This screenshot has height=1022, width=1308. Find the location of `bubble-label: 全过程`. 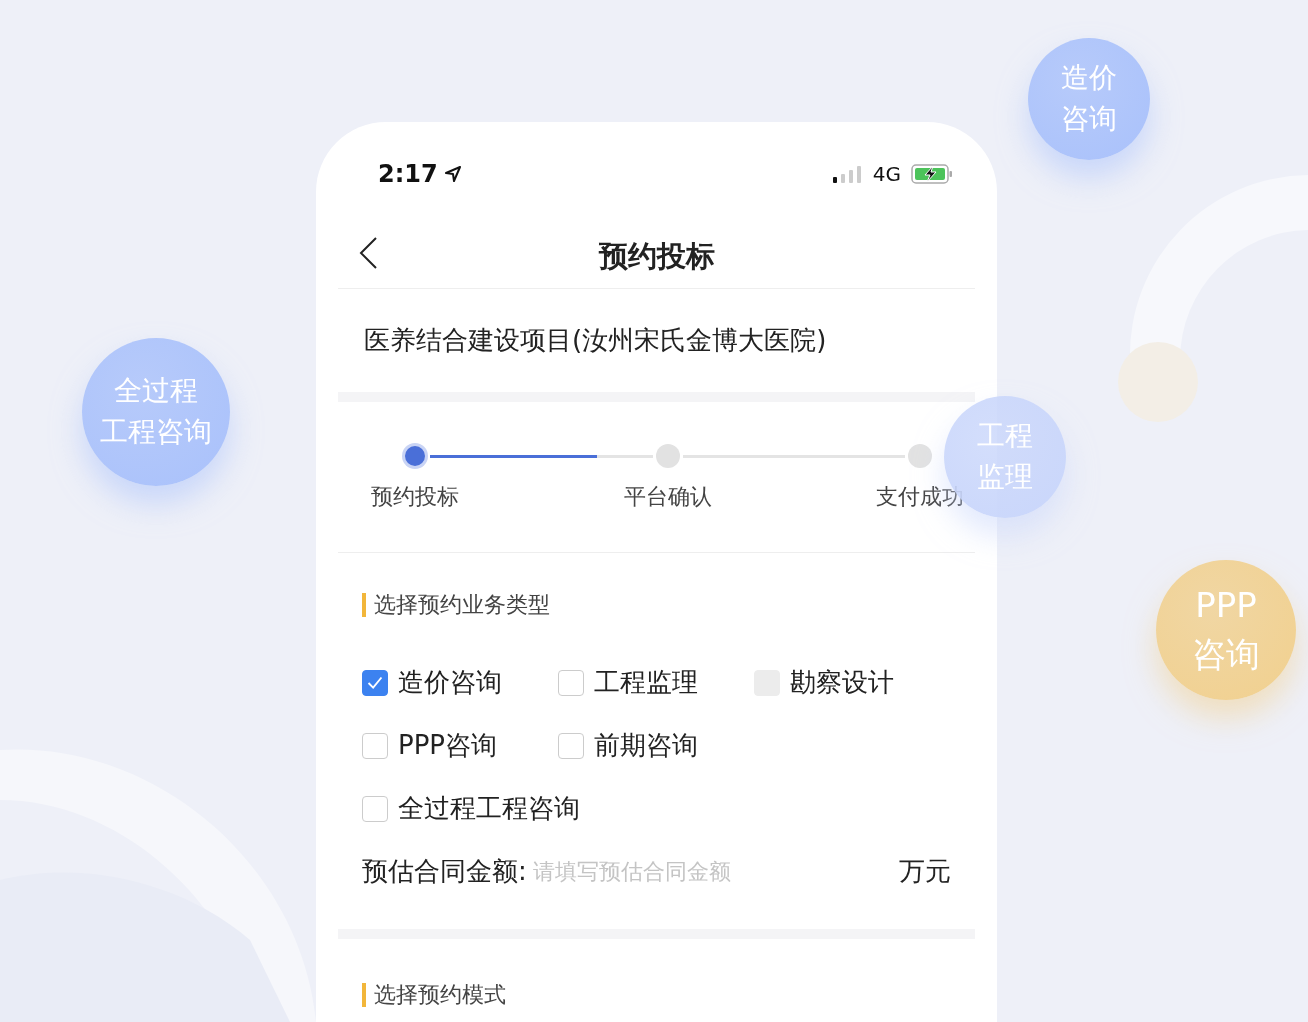

bubble-label: 全过程 is located at coordinates (156, 391).